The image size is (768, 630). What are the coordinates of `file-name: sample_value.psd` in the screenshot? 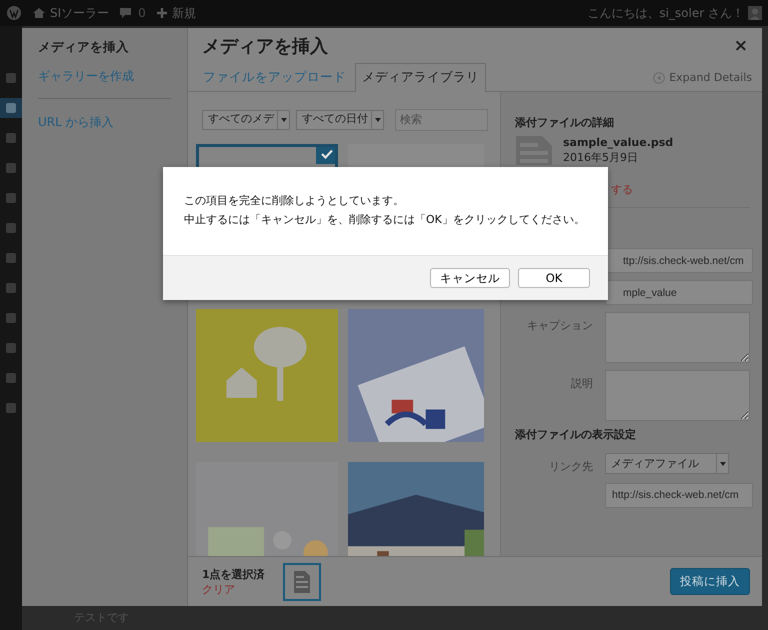 It's located at (618, 142).